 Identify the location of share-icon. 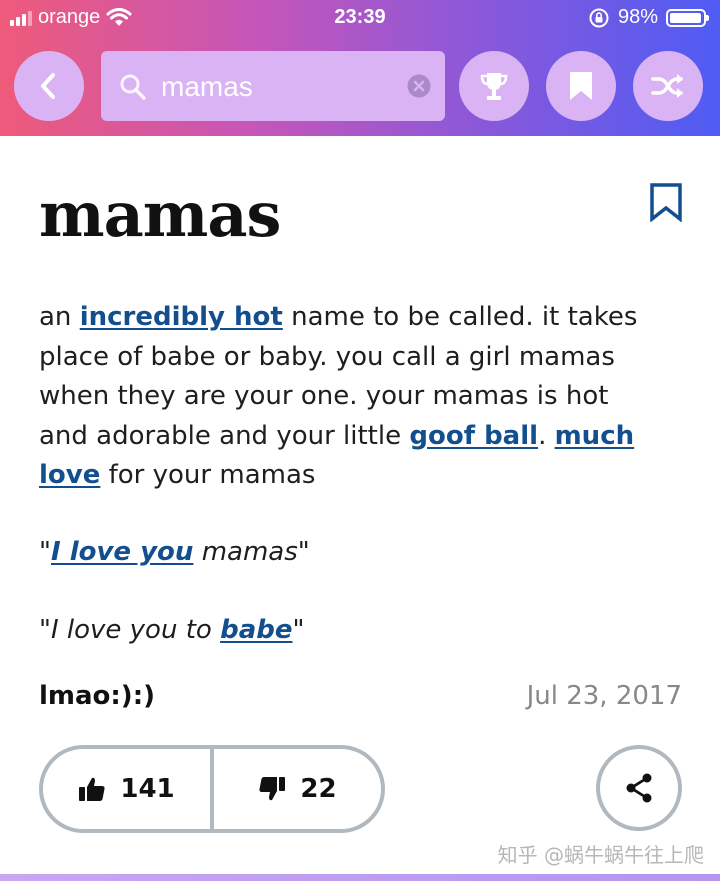
(639, 788).